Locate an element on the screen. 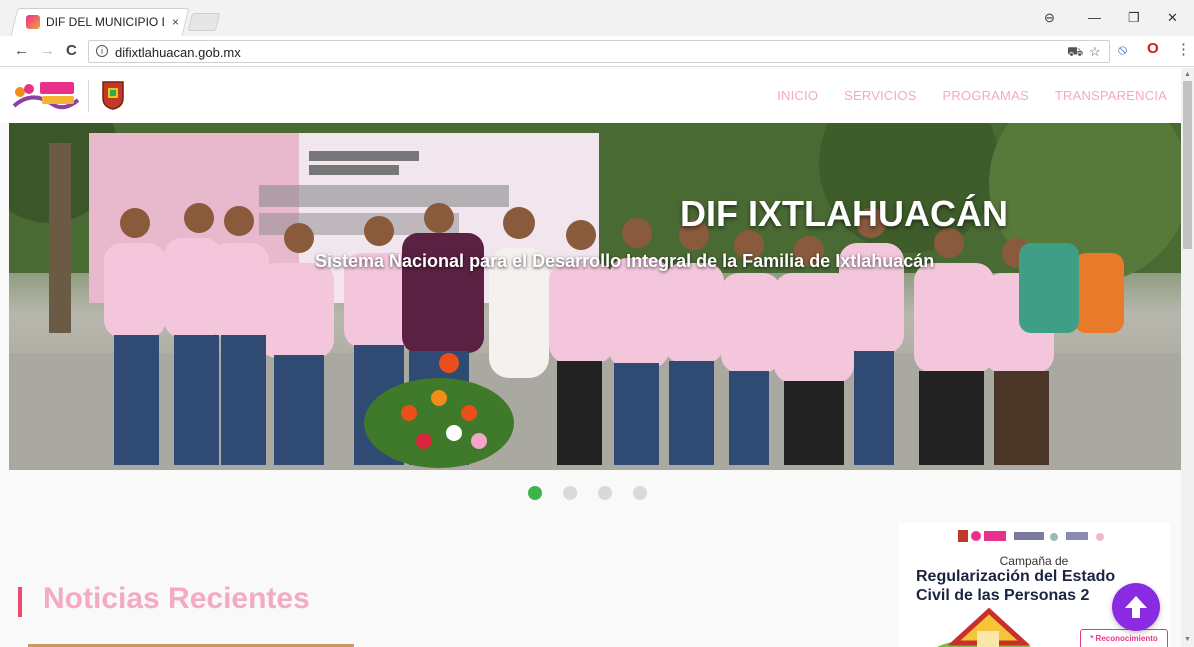 This screenshot has height=647, width=1194. campaign-badge: * Reconocimiento is located at coordinates (1124, 638).